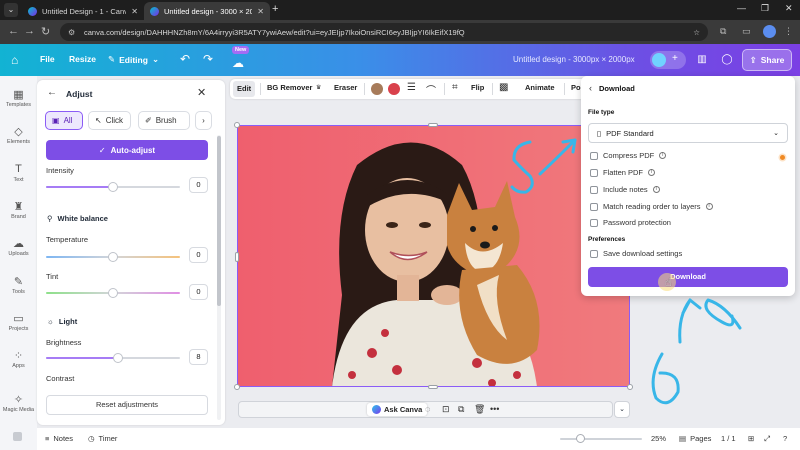 The height and width of the screenshot is (450, 800). What do you see at coordinates (601, 439) in the screenshot?
I see `zoom-slider` at bounding box center [601, 439].